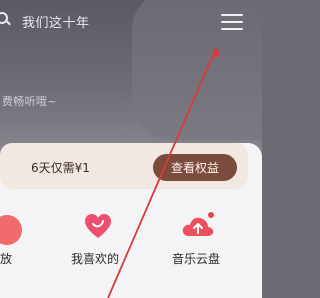 This screenshot has width=320, height=298. Describe the element at coordinates (98, 227) in the screenshot. I see `heart-icon` at that location.